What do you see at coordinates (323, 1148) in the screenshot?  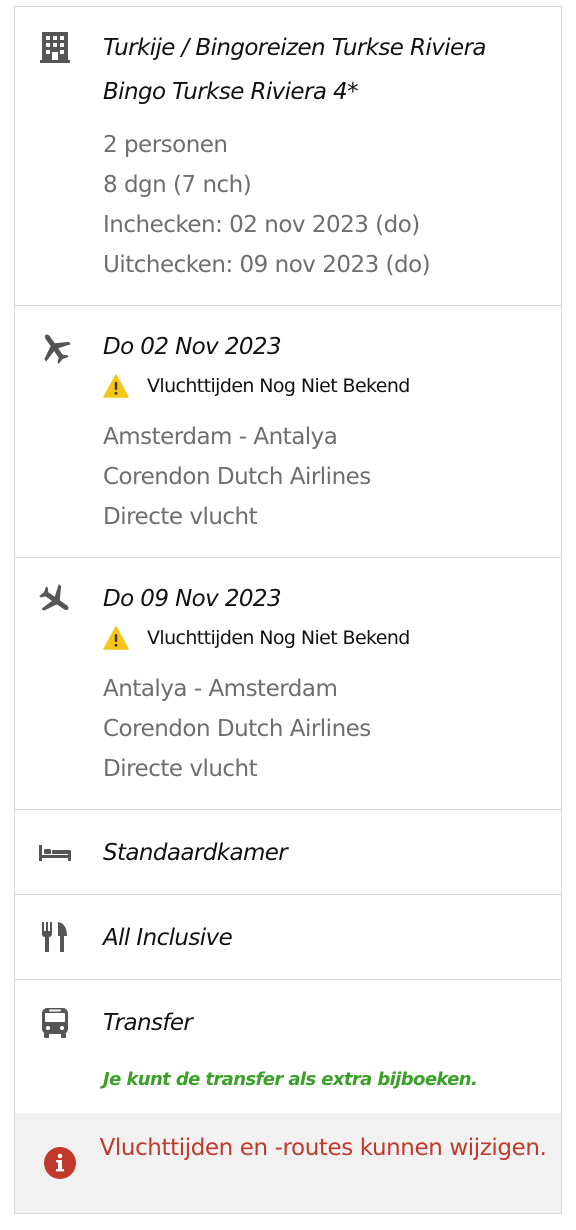 I see `notice-text: Vluchttijden en -routes kunnen wijzigen.` at bounding box center [323, 1148].